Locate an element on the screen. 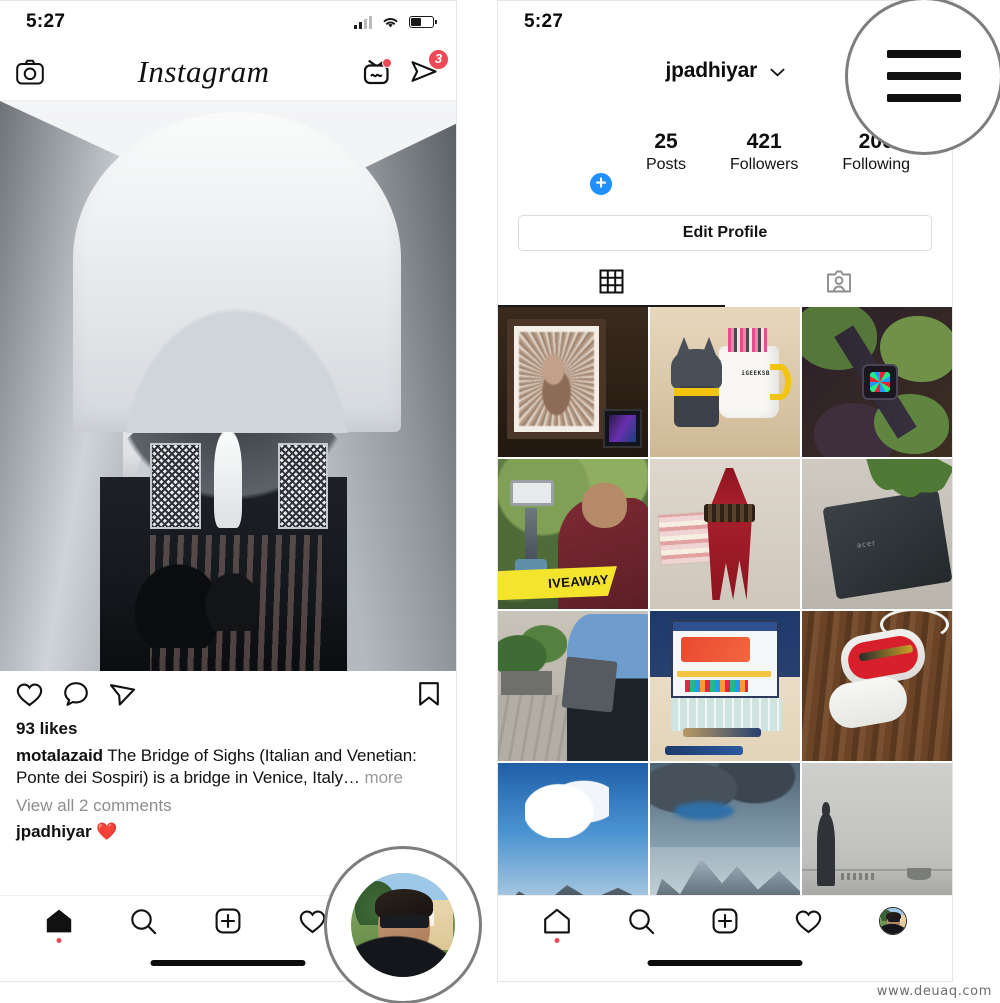 This screenshot has height=1003, width=1000. tagged-person-icon is located at coordinates (839, 284).